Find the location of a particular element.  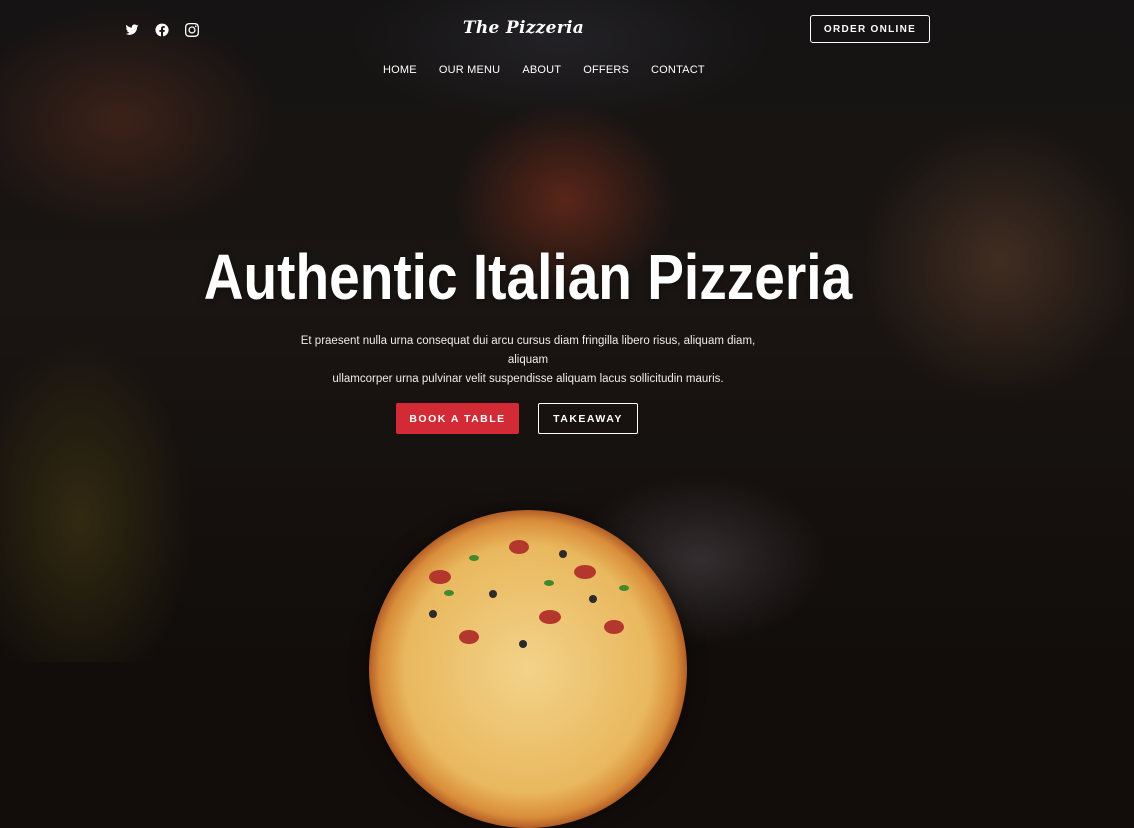

hero-title: Authentic Italian Pizzeria is located at coordinates (528, 277).